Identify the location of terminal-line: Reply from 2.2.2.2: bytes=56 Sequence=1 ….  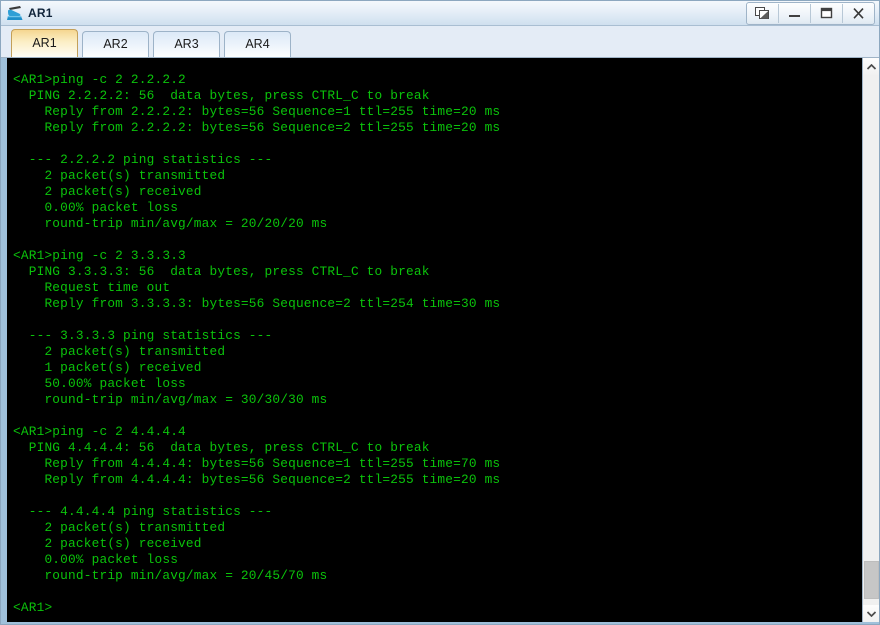
(257, 111).